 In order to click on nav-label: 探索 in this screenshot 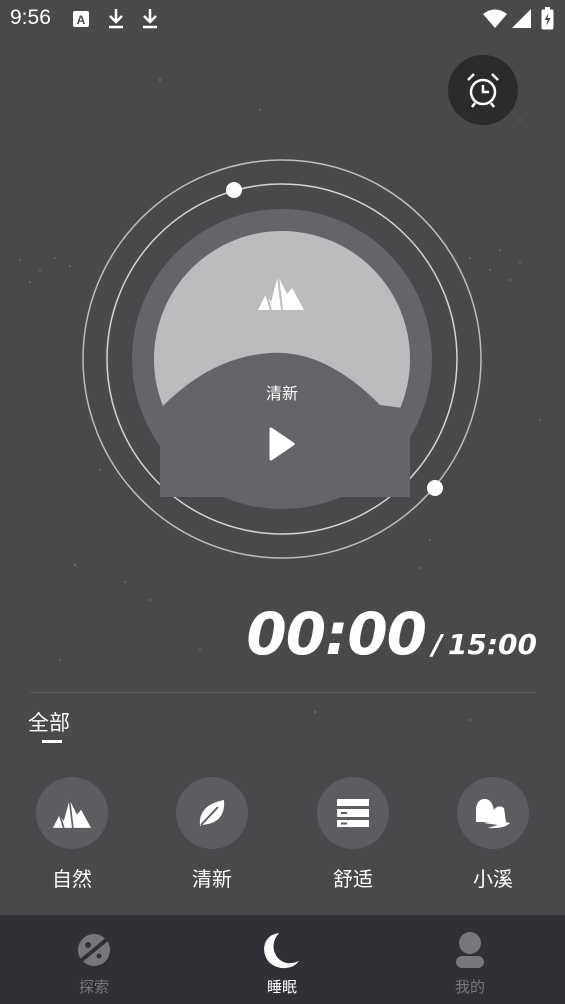, I will do `click(93, 987)`.